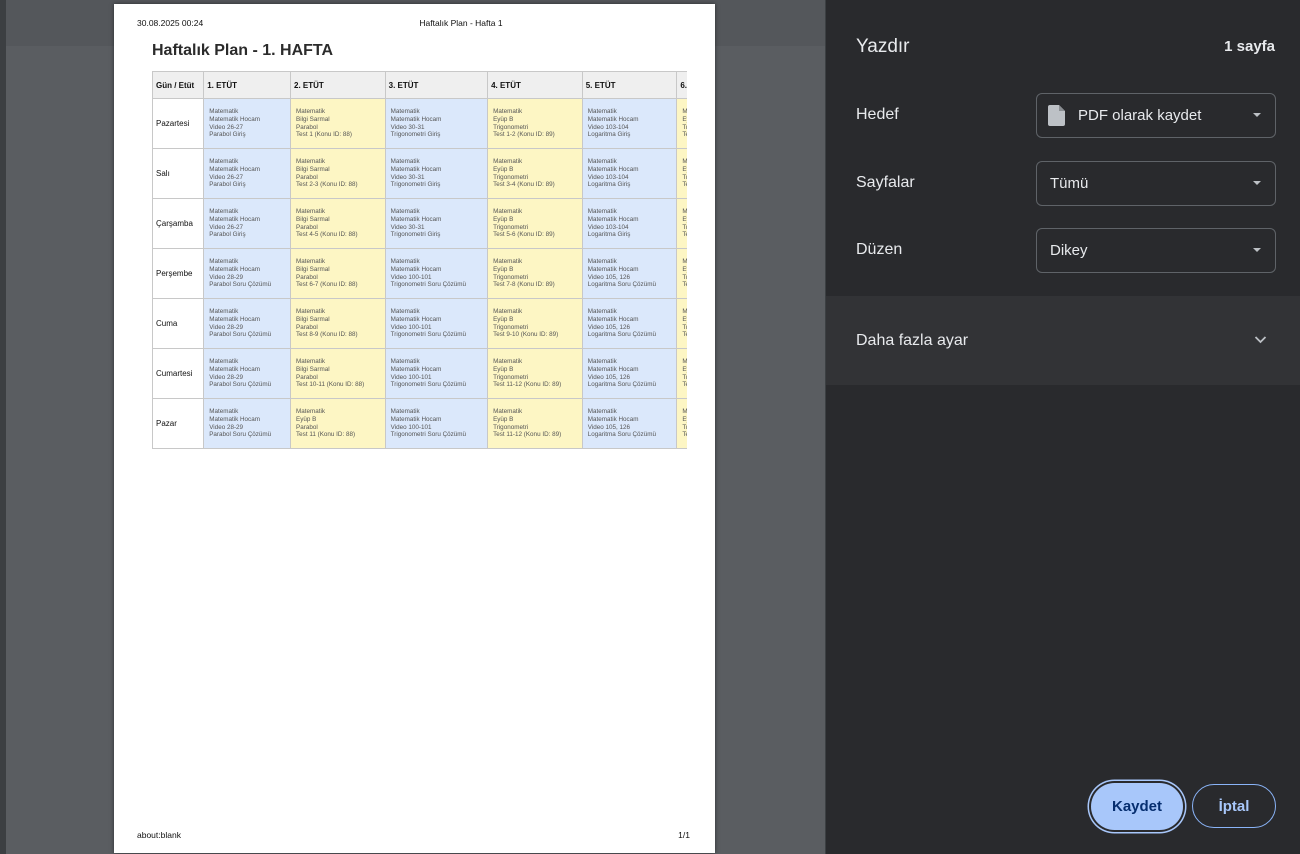 This screenshot has width=1300, height=854. I want to click on session-line: Video 105, 126, so click(608, 377).